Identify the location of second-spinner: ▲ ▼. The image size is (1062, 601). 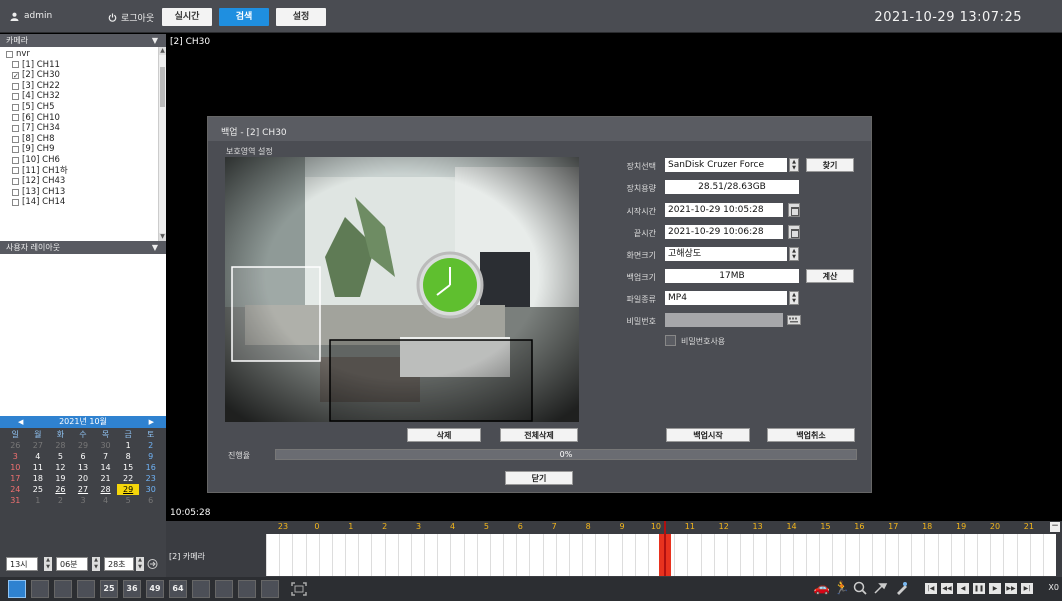
(140, 564).